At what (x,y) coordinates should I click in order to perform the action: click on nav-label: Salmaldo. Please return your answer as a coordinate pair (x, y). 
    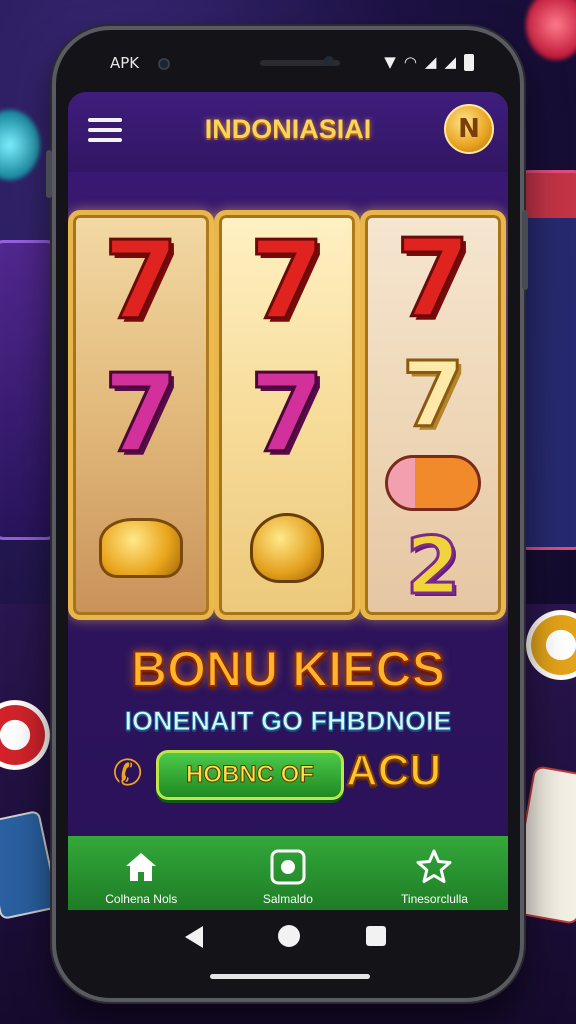
    Looking at the image, I should click on (287, 899).